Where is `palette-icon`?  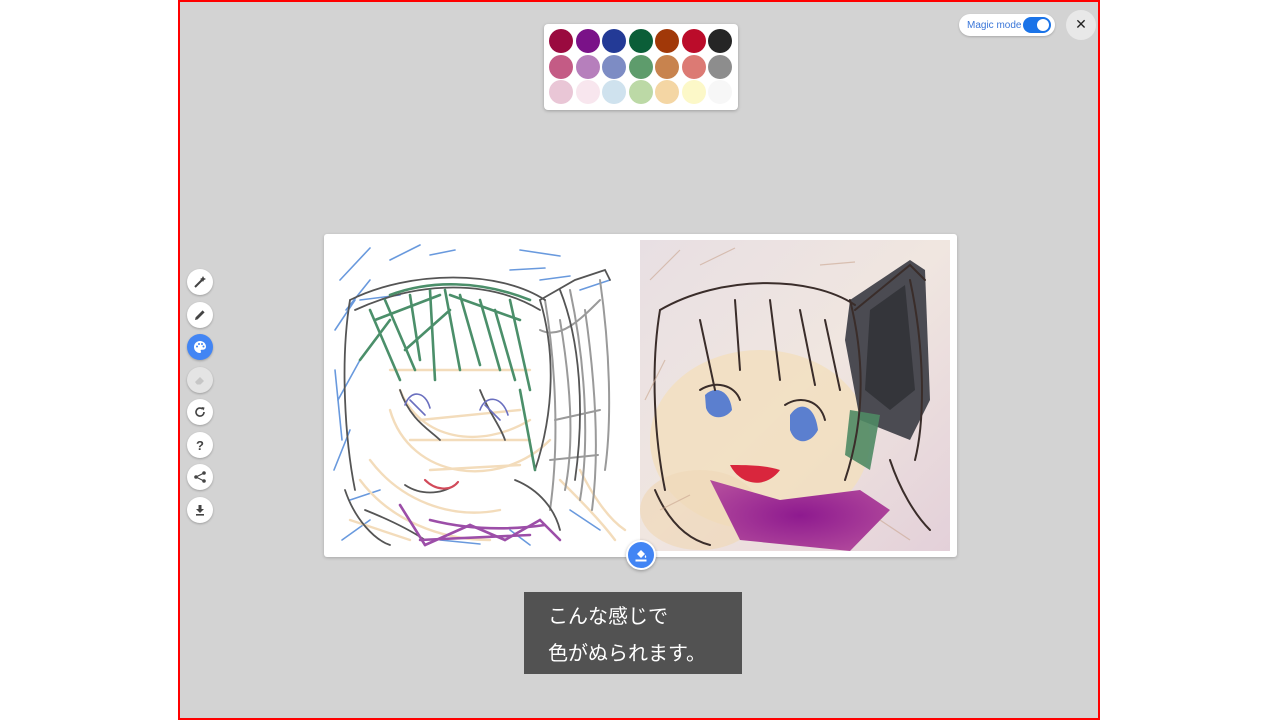 palette-icon is located at coordinates (200, 347).